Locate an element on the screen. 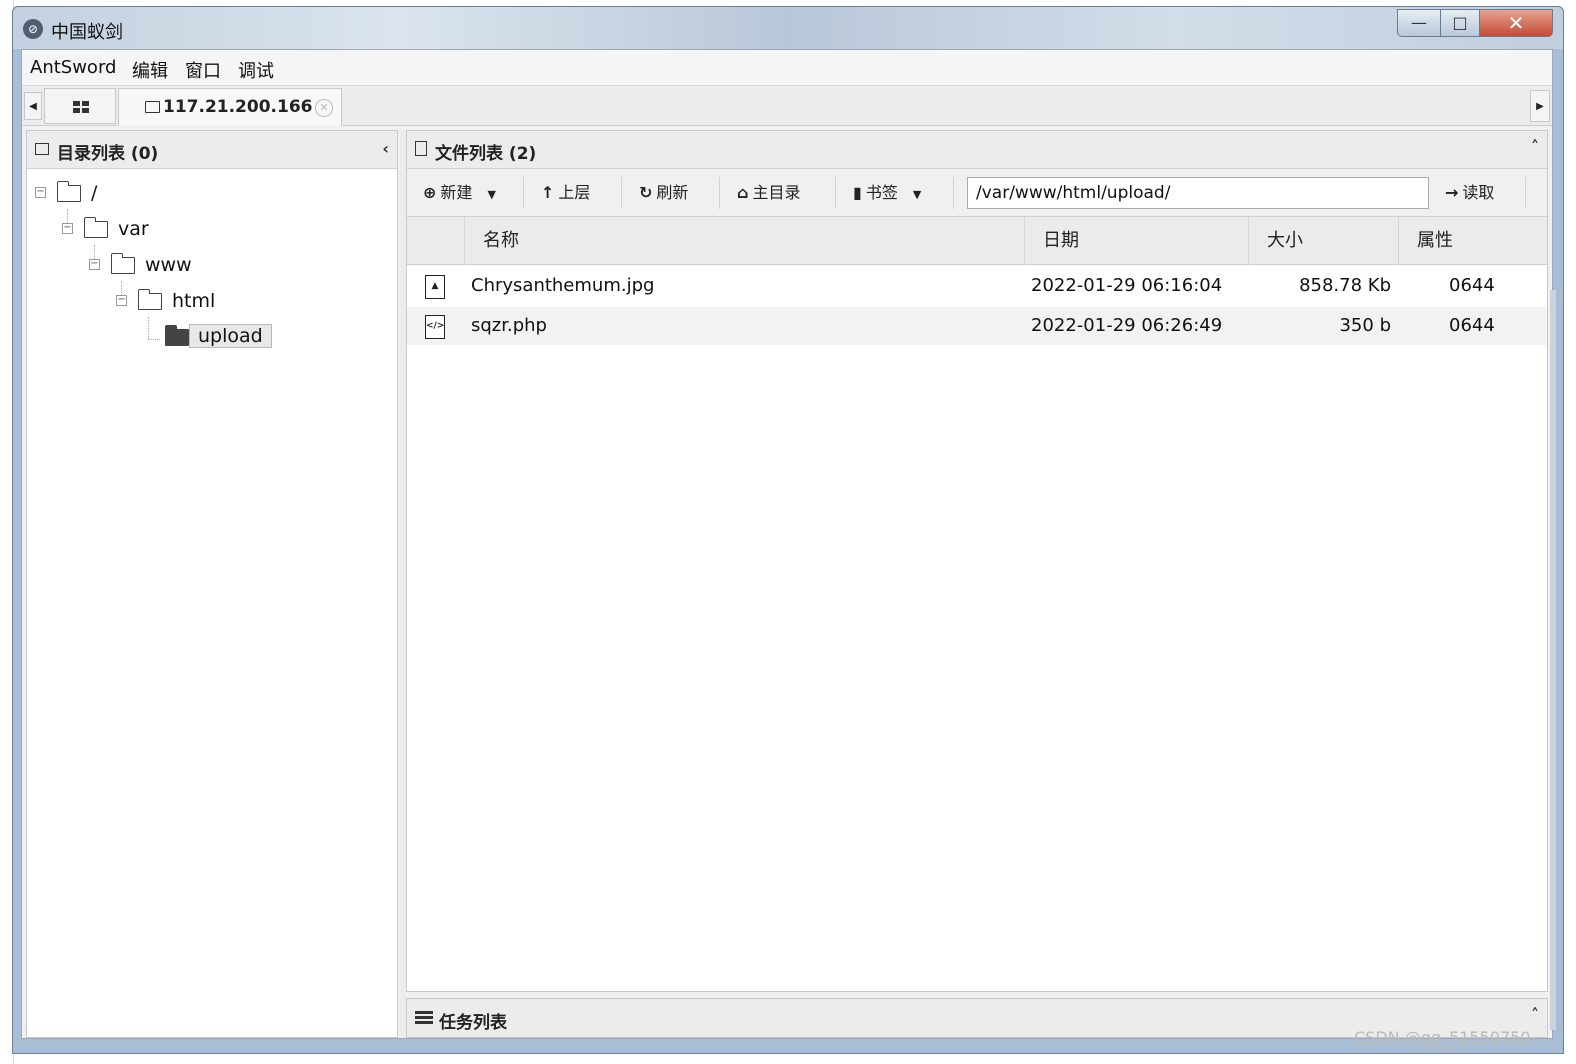  path-input is located at coordinates (1198, 193).